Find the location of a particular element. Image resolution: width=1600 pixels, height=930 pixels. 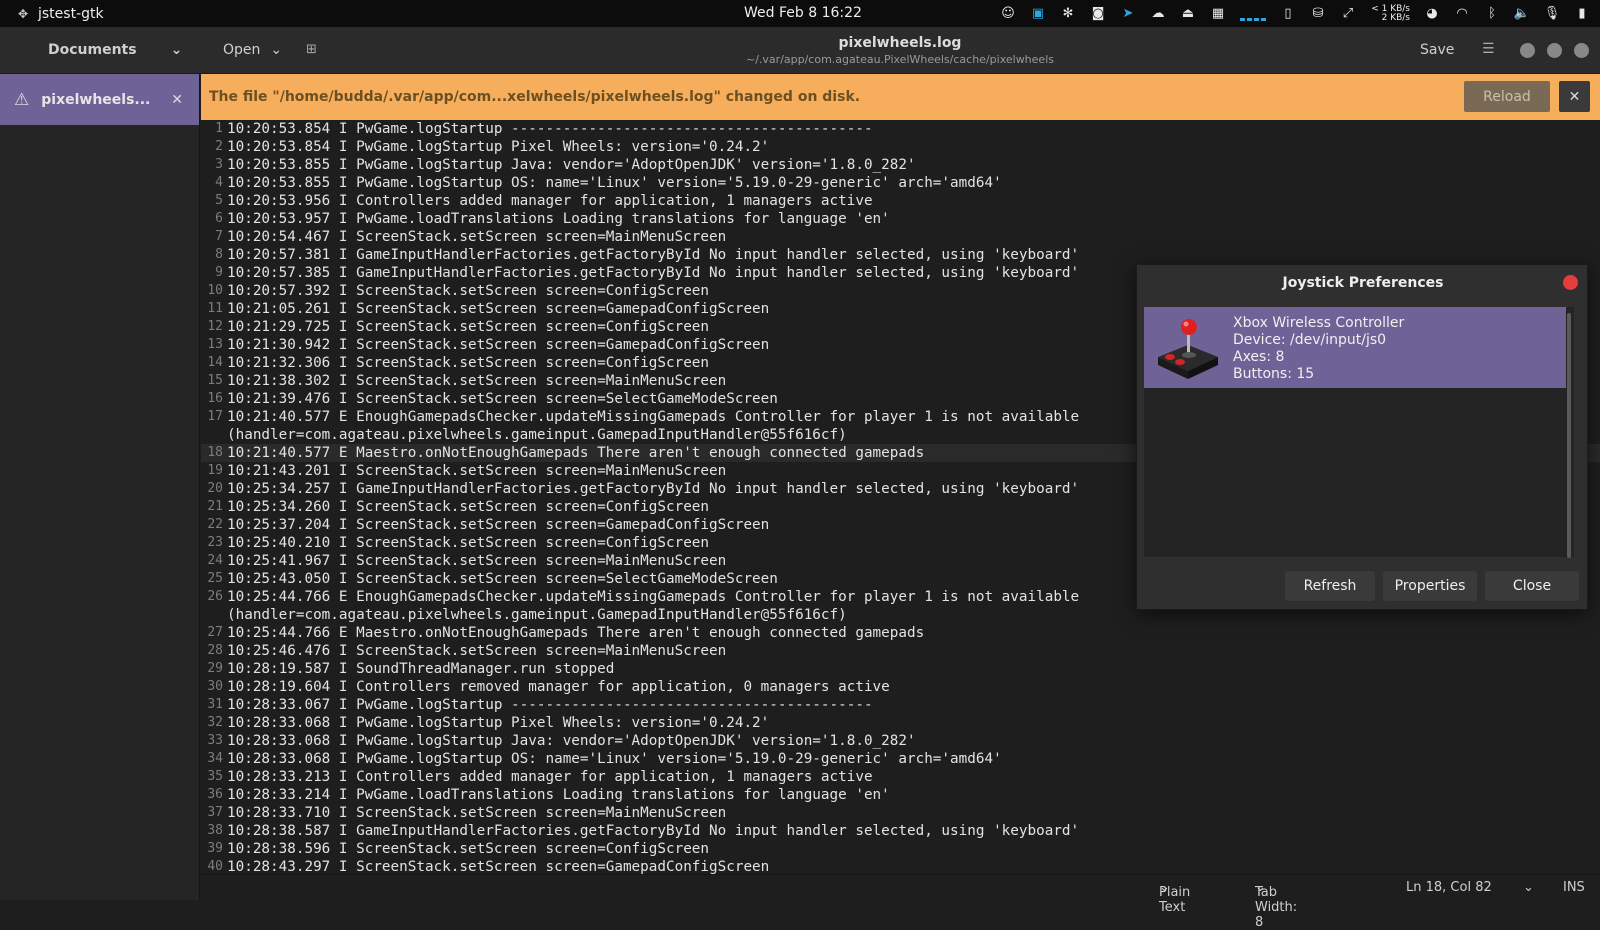

line-number: 24 is located at coordinates (215, 560).